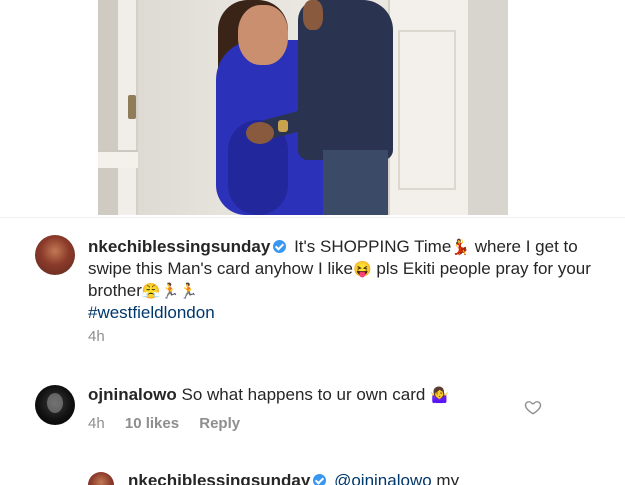 The image size is (625, 485). I want to click on reply-button: Reply, so click(219, 423).